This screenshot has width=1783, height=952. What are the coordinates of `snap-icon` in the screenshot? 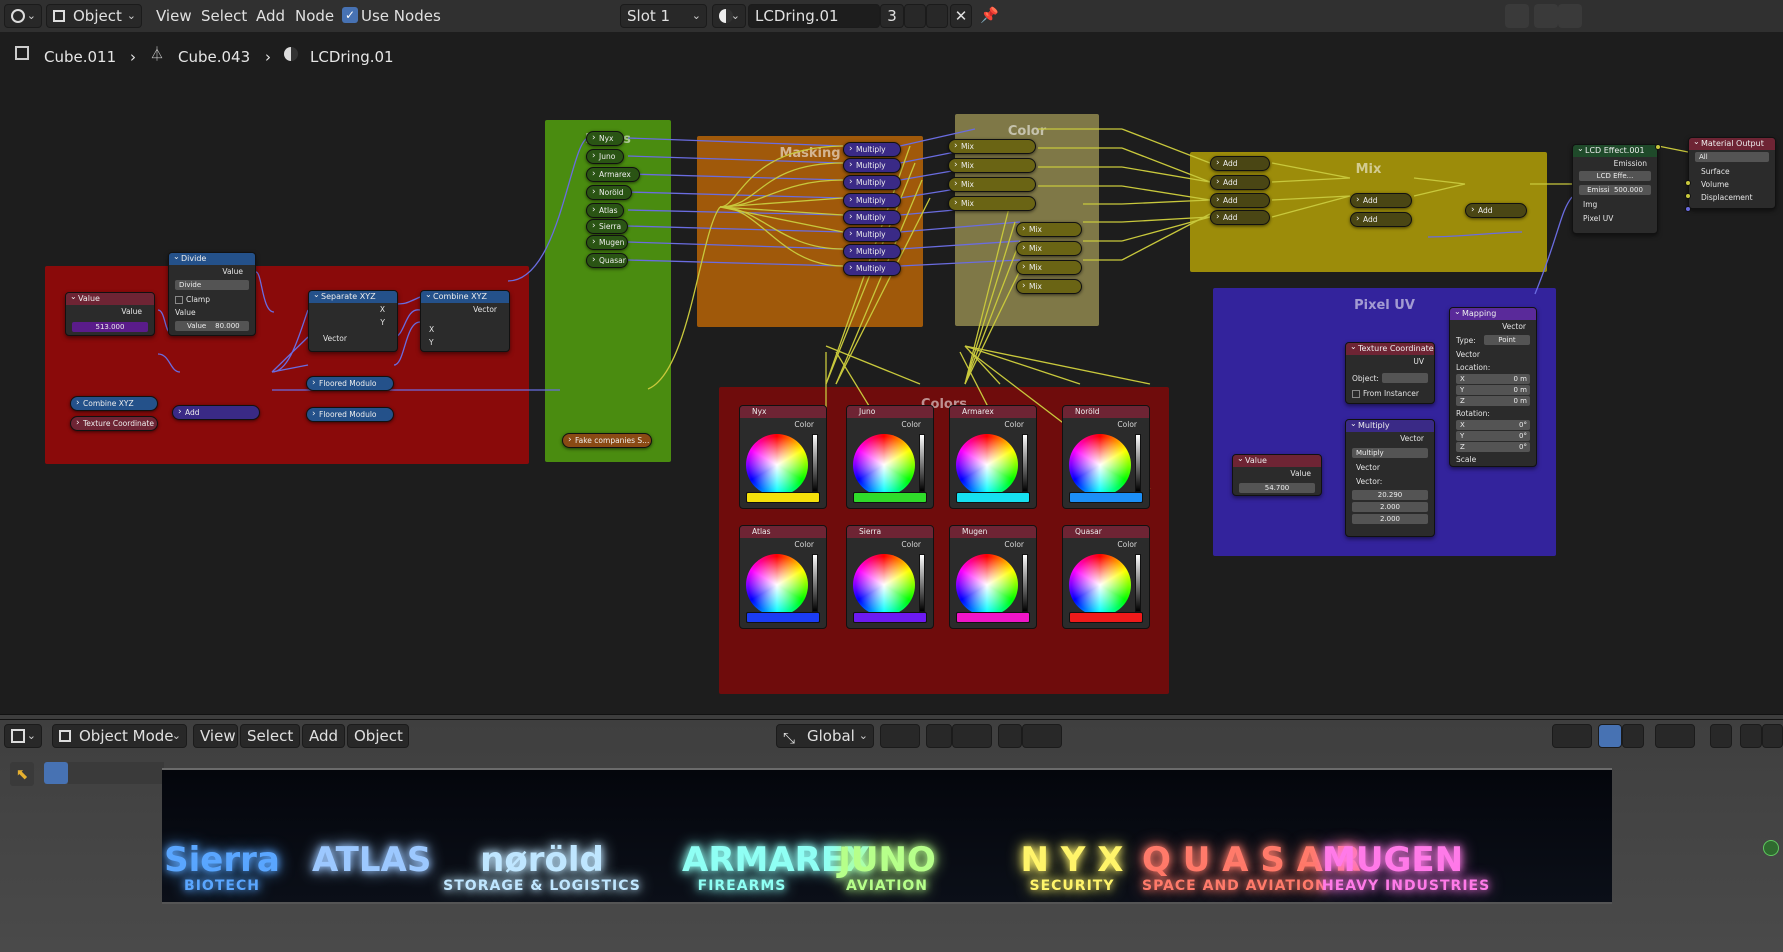 It's located at (1546, 16).